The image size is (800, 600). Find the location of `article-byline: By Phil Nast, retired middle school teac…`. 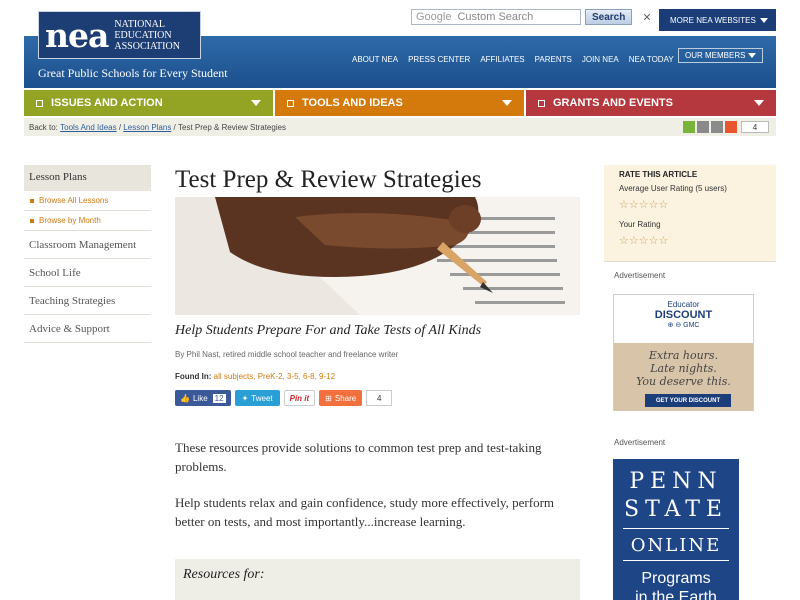

article-byline: By Phil Nast, retired middle school teac… is located at coordinates (287, 354).